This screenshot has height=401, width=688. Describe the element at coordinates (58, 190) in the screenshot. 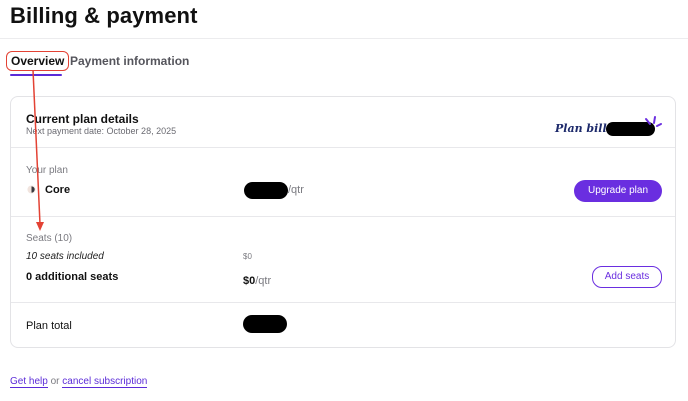

I see `plan-name: Core` at that location.